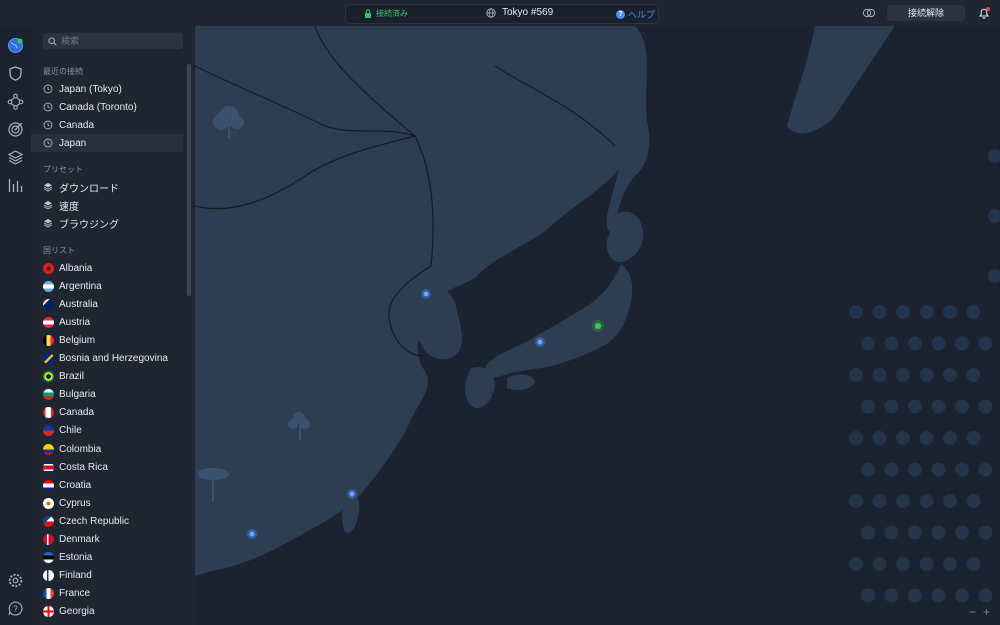 This screenshot has height=625, width=1000. I want to click on country-item: Costa Rica, so click(107, 467).